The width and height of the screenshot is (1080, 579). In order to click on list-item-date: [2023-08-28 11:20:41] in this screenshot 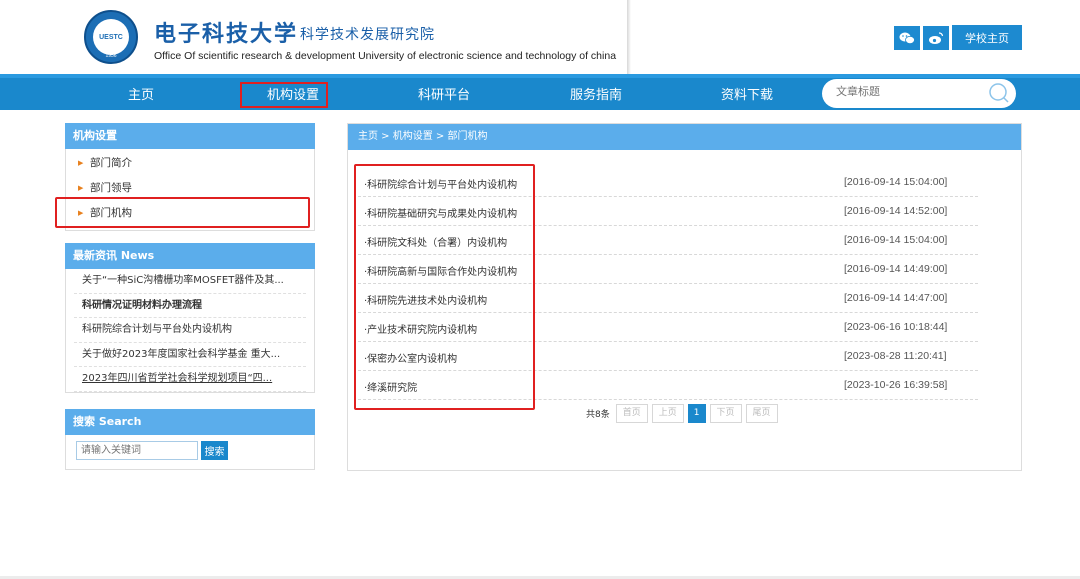, I will do `click(895, 356)`.